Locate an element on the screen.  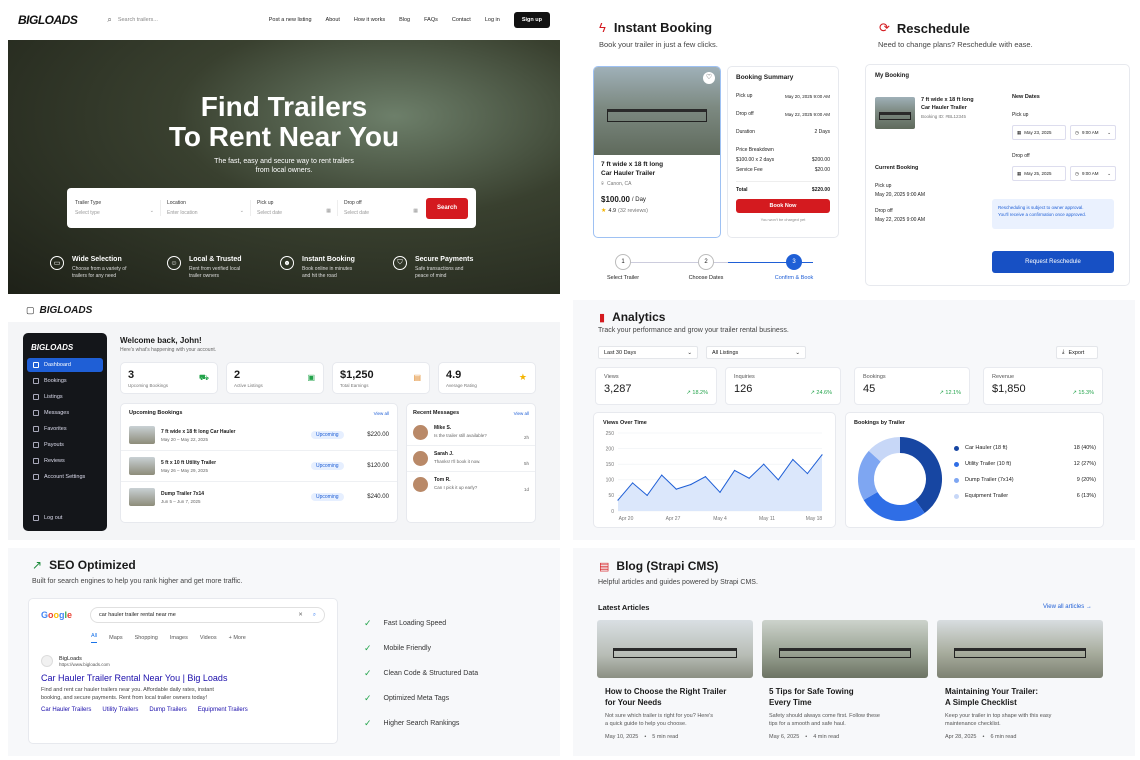
sidebar-item-dashboard: Dashboard is located at coordinates (65, 365).